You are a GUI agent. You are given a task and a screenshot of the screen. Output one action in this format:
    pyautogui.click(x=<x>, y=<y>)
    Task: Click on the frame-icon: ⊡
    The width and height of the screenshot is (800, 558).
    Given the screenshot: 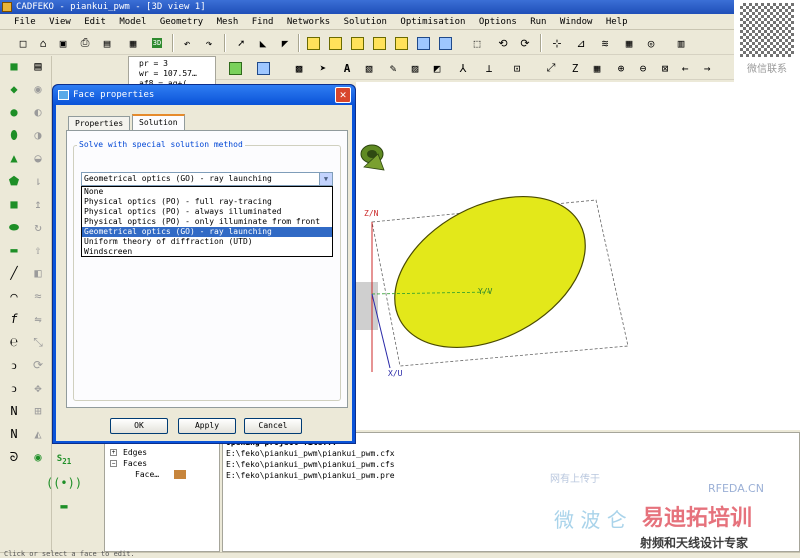 What is the action you would take?
    pyautogui.click(x=517, y=68)
    